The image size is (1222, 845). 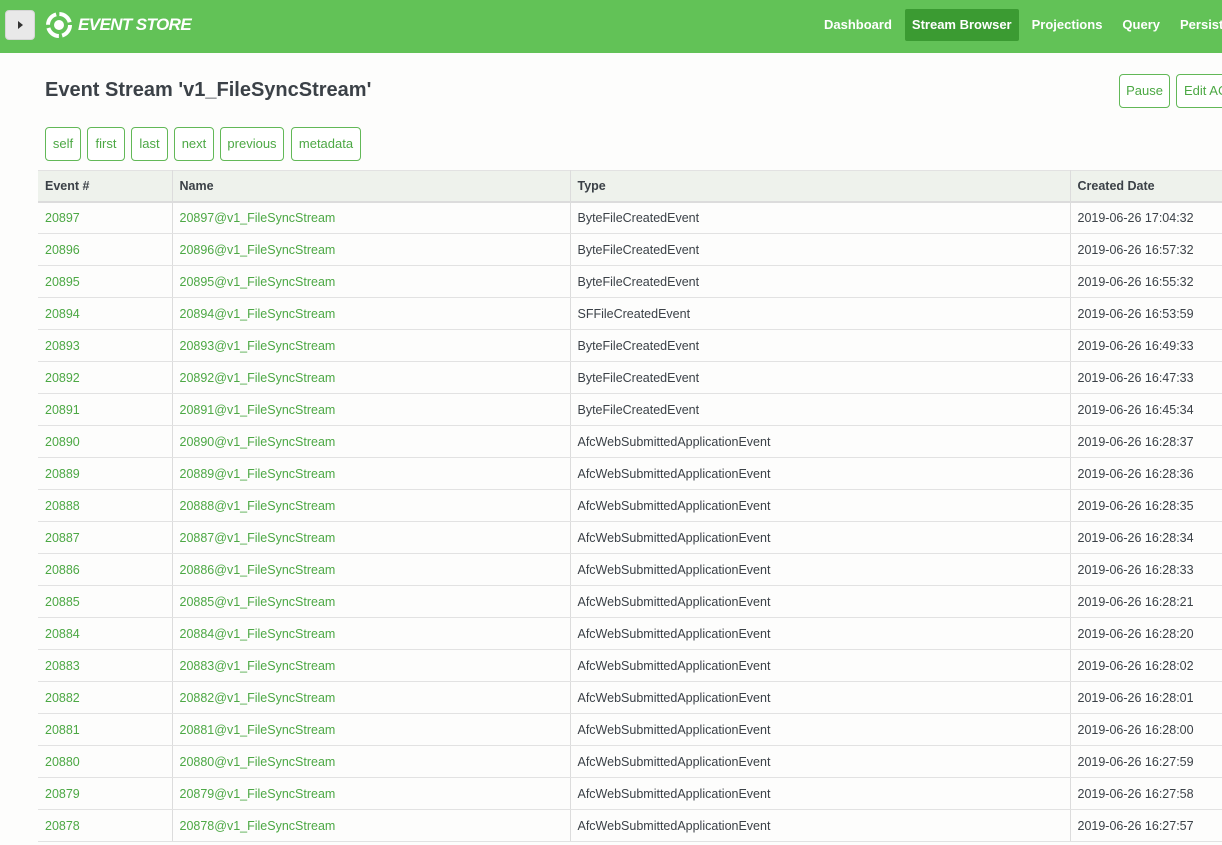 What do you see at coordinates (63, 144) in the screenshot?
I see `paging-self-button: self` at bounding box center [63, 144].